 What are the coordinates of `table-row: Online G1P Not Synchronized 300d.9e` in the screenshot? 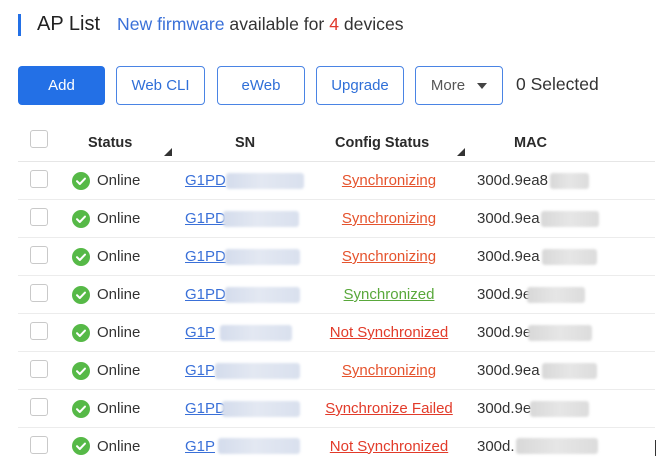 It's located at (336, 333).